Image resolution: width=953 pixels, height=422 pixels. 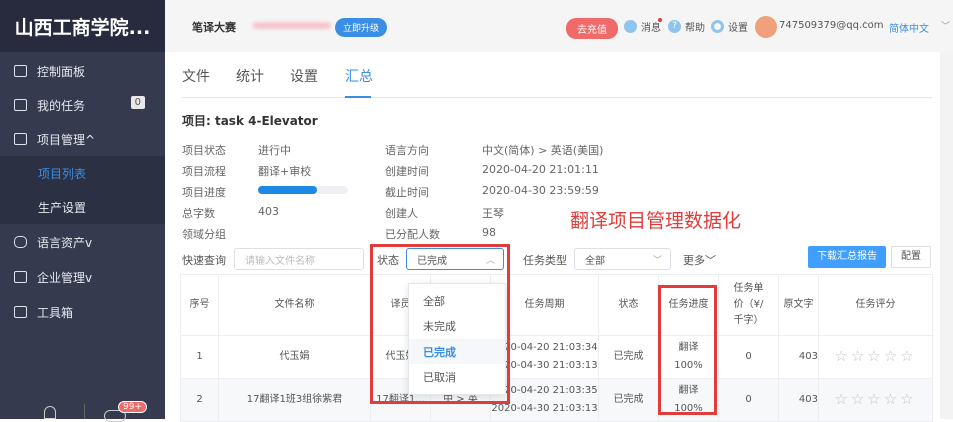 I want to click on cell-no: 1, so click(x=199, y=357).